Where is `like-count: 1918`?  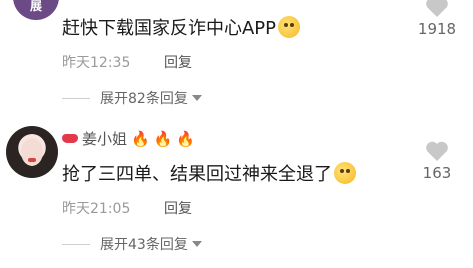 like-count: 1918 is located at coordinates (437, 29).